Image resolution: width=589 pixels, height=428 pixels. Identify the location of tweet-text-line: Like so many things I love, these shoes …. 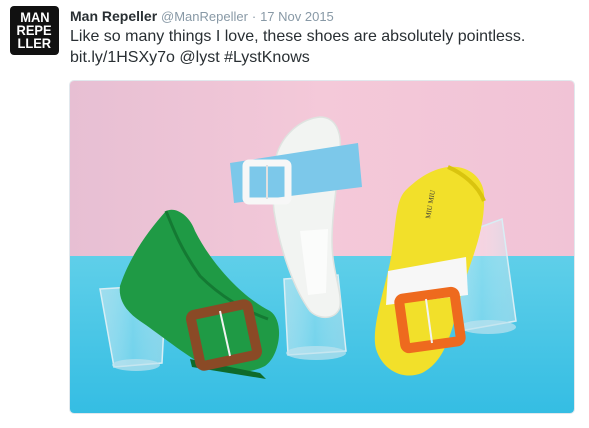
(298, 36).